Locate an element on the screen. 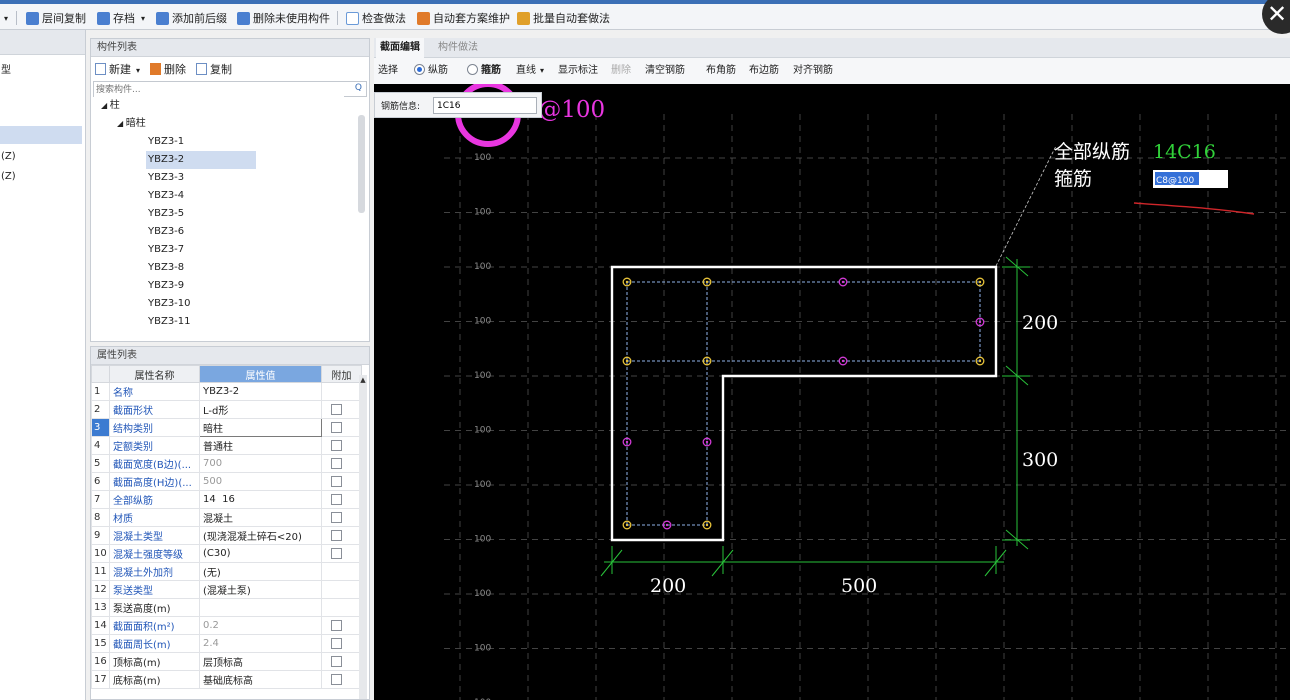 This screenshot has width=1290, height=700. select-button: 选择 is located at coordinates (388, 71).